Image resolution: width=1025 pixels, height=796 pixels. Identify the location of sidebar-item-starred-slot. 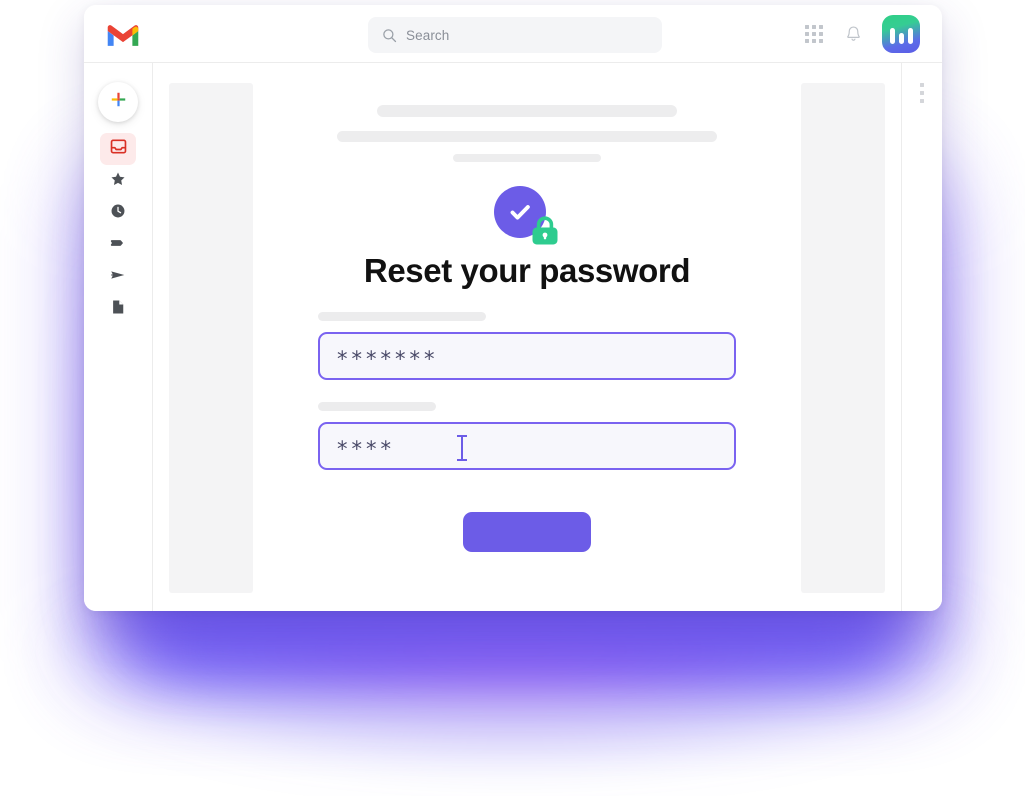
(118, 181).